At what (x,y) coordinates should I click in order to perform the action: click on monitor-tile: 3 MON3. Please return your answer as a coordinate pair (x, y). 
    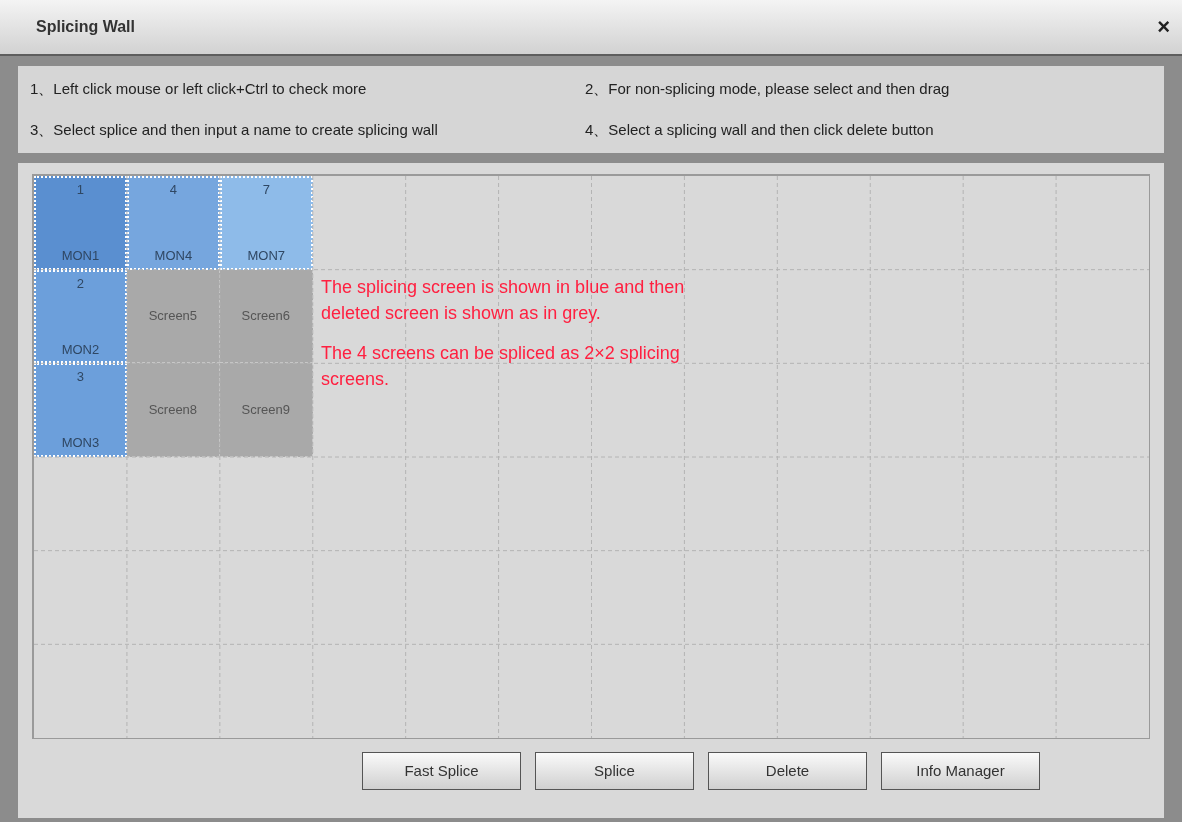
    Looking at the image, I should click on (80, 410).